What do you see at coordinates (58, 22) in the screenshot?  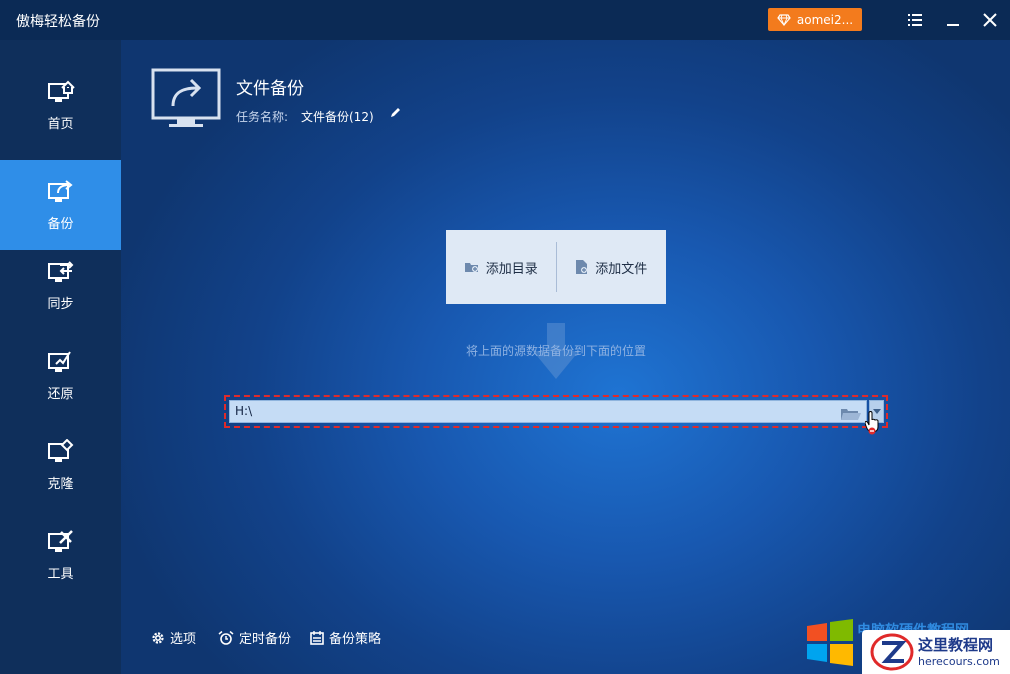 I see `app-title: 傲梅轻松备份` at bounding box center [58, 22].